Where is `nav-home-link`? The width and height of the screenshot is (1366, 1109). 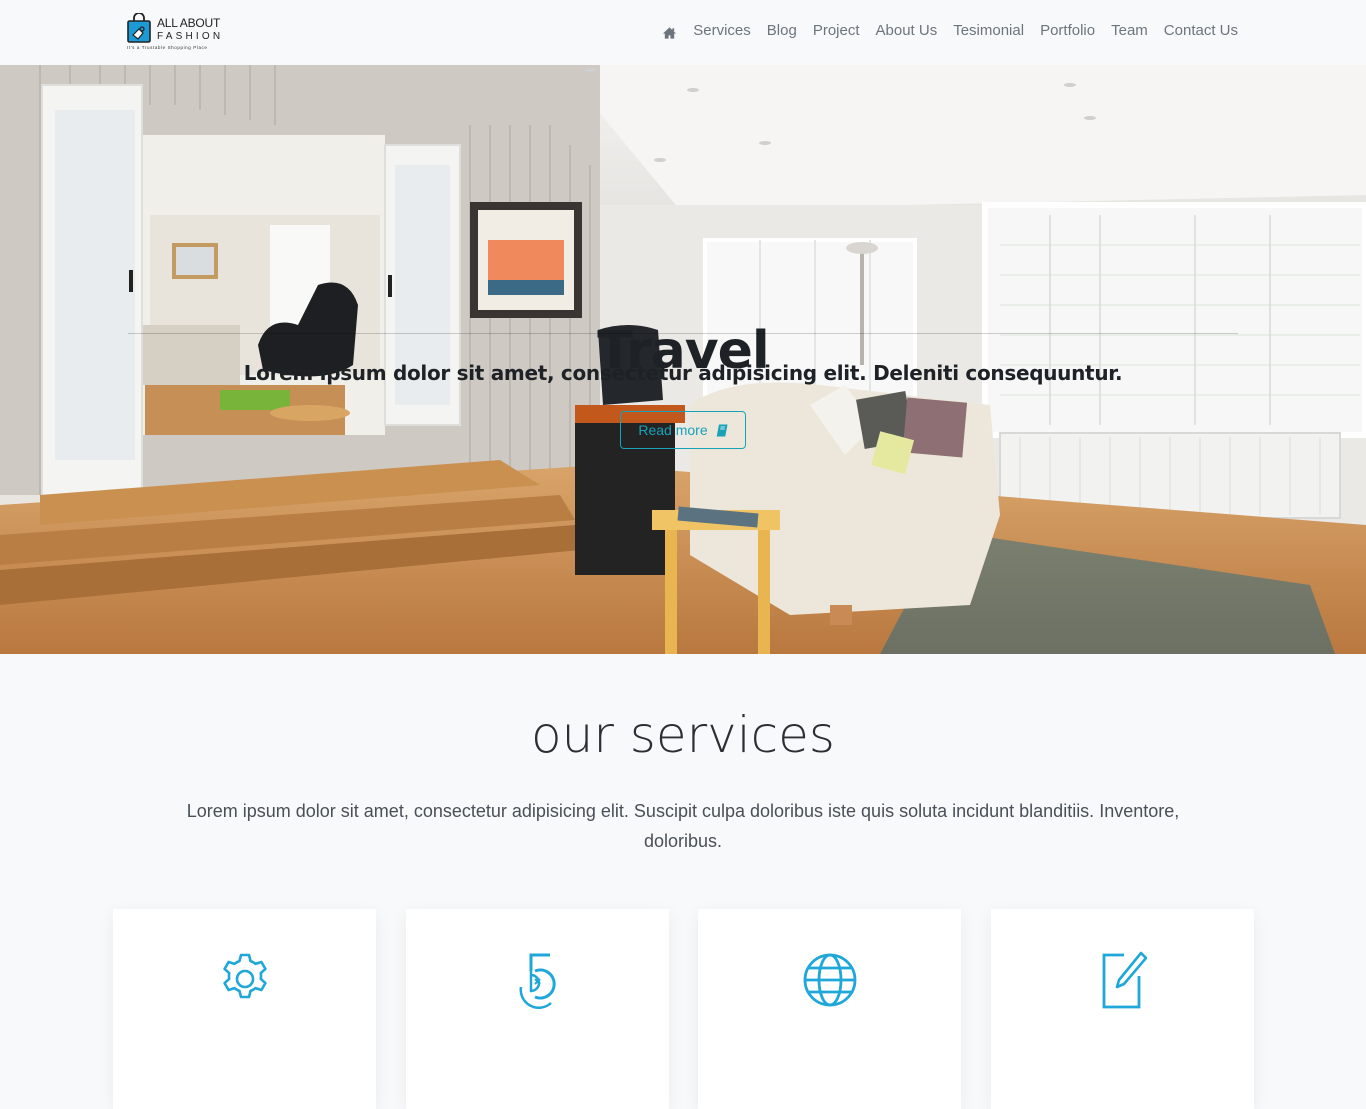
nav-home-link is located at coordinates (669, 32).